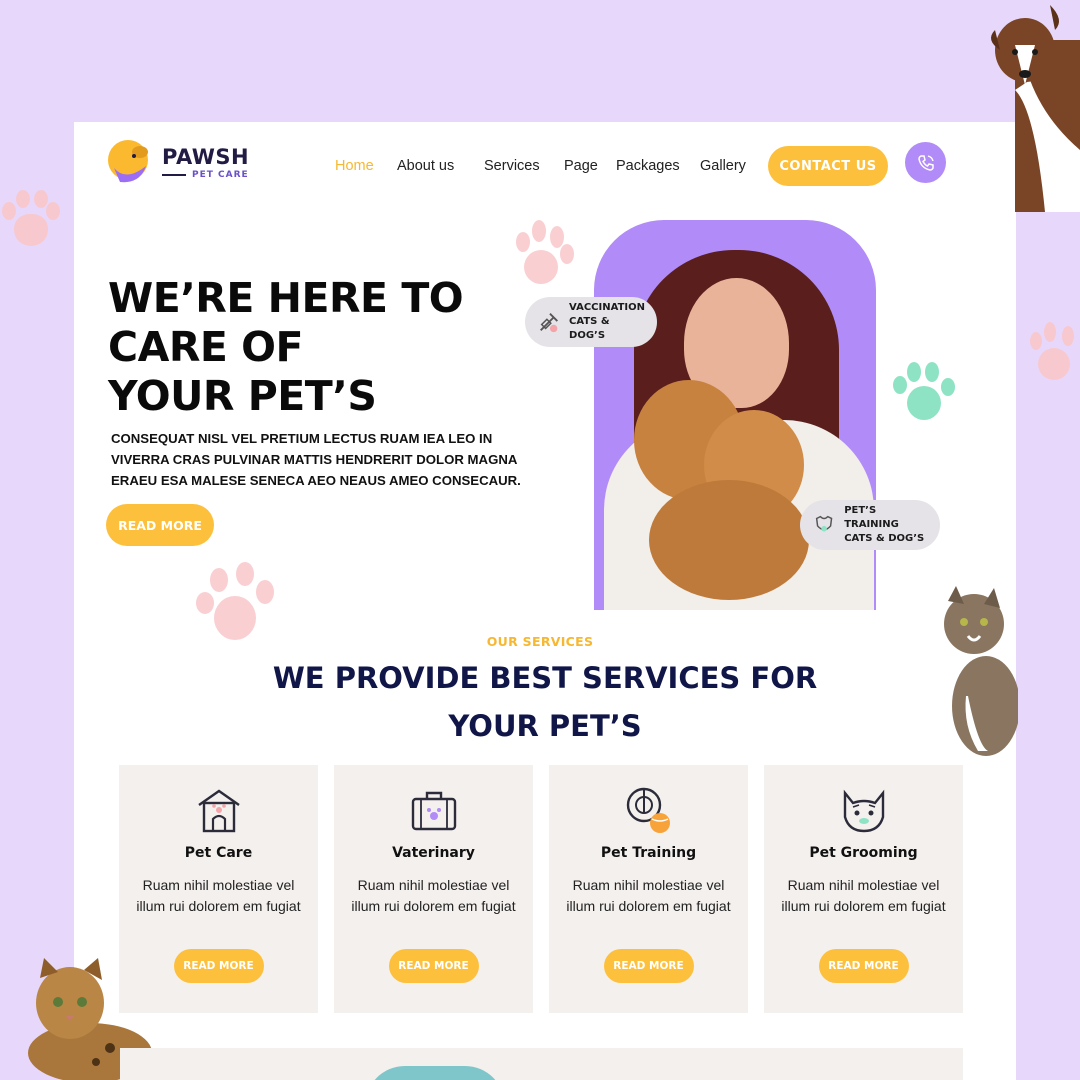 The height and width of the screenshot is (1080, 1080). What do you see at coordinates (863, 853) in the screenshot?
I see `card-title: Pet Grooming` at bounding box center [863, 853].